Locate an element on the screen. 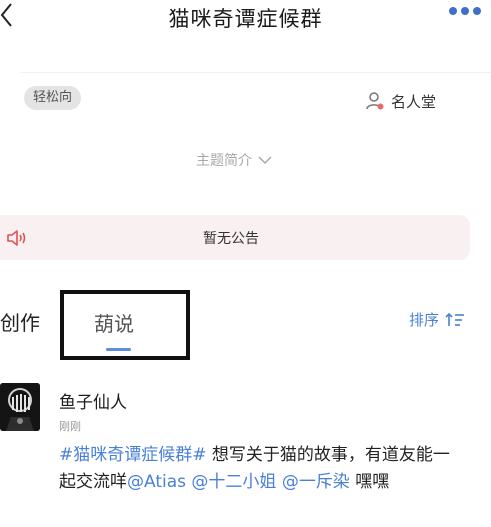  hashtag-link: #猫咪奇谭症候群# is located at coordinates (133, 455).